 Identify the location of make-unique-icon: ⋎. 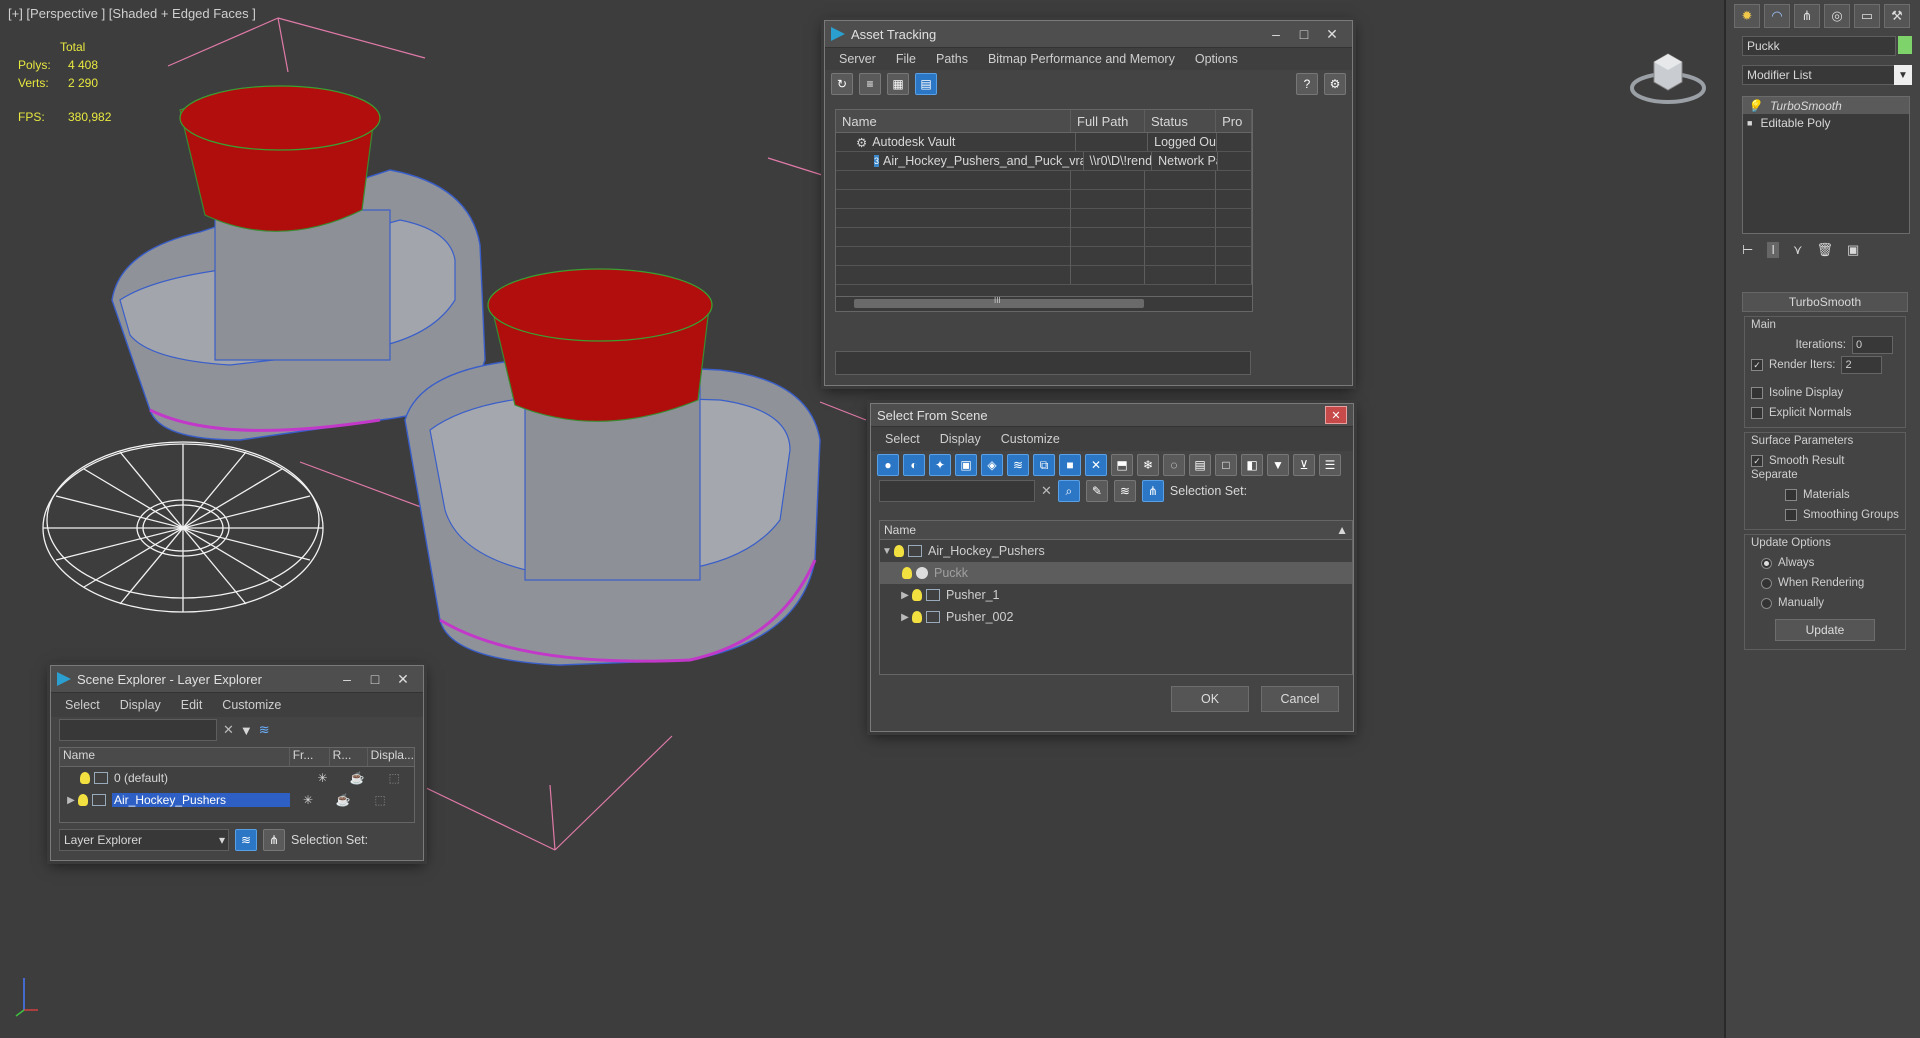
(1798, 250).